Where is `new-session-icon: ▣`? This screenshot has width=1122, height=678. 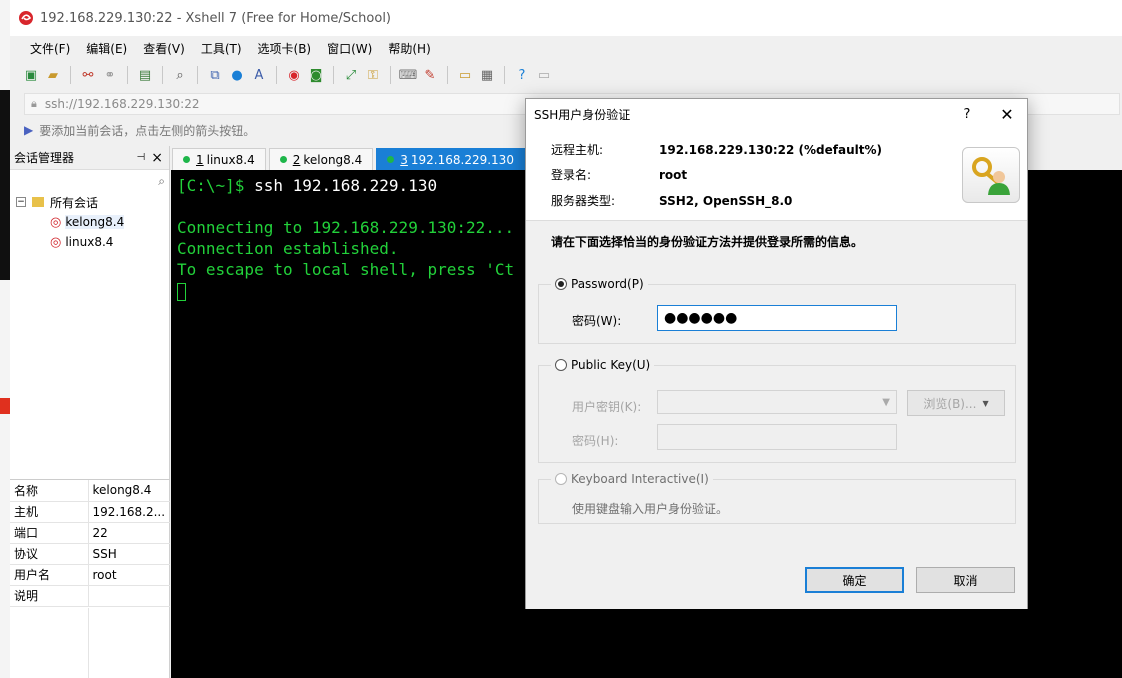 new-session-icon: ▣ is located at coordinates (31, 75).